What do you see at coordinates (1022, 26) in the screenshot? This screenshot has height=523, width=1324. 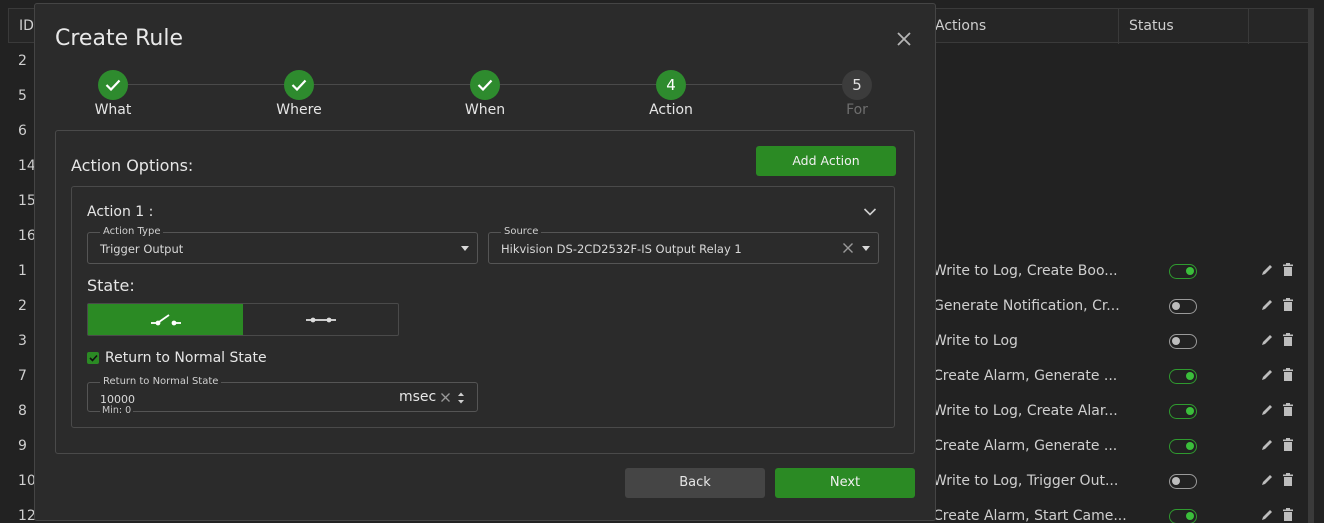 I see `column-header-actions: Actions` at bounding box center [1022, 26].